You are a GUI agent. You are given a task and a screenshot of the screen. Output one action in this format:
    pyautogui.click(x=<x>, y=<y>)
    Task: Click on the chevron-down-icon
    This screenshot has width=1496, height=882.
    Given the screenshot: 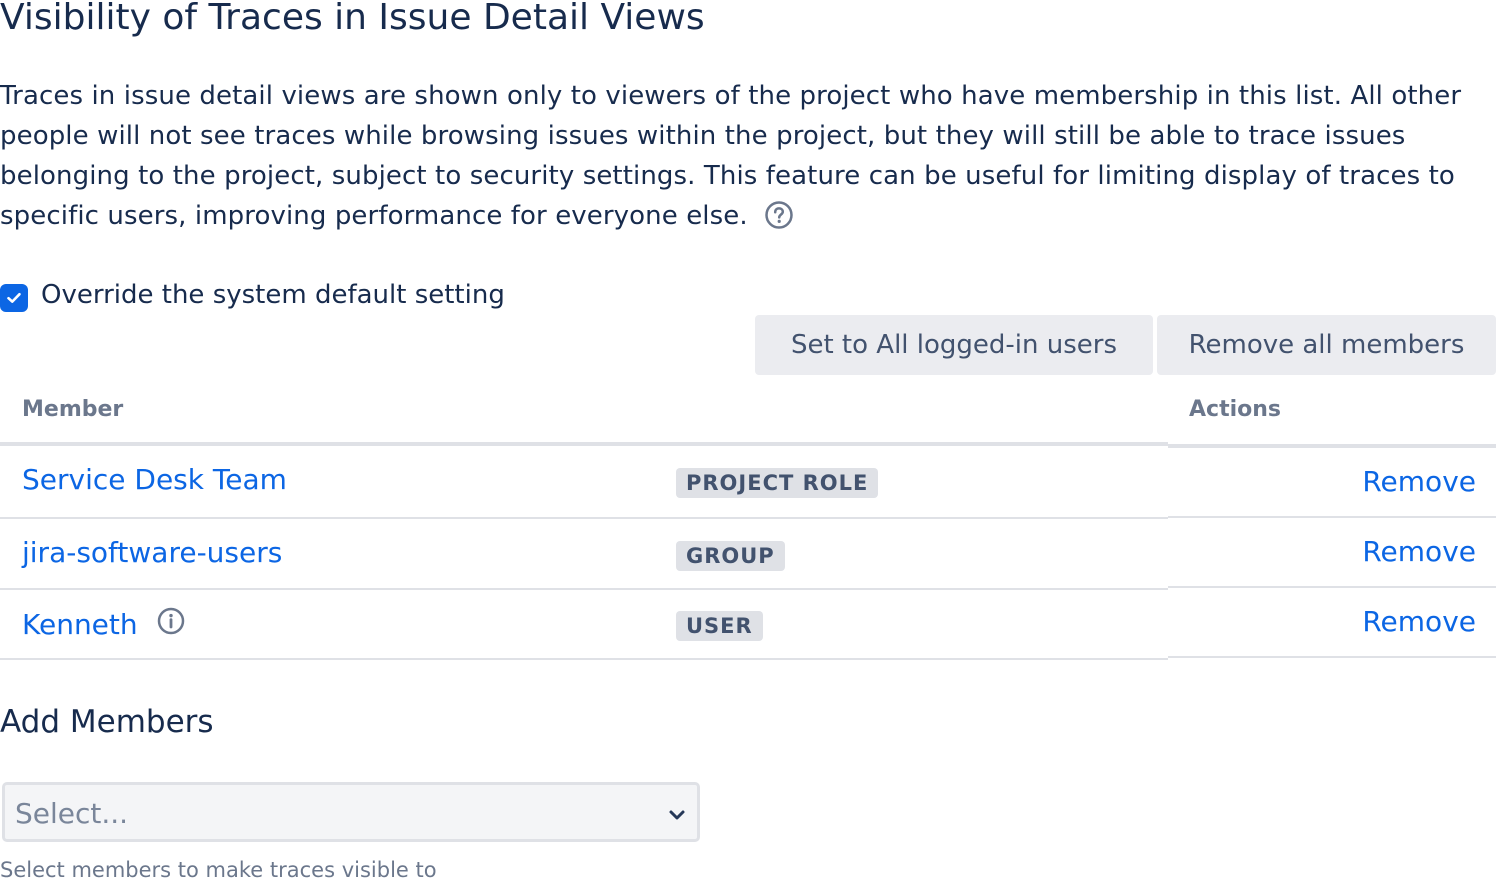 What is the action you would take?
    pyautogui.click(x=677, y=816)
    